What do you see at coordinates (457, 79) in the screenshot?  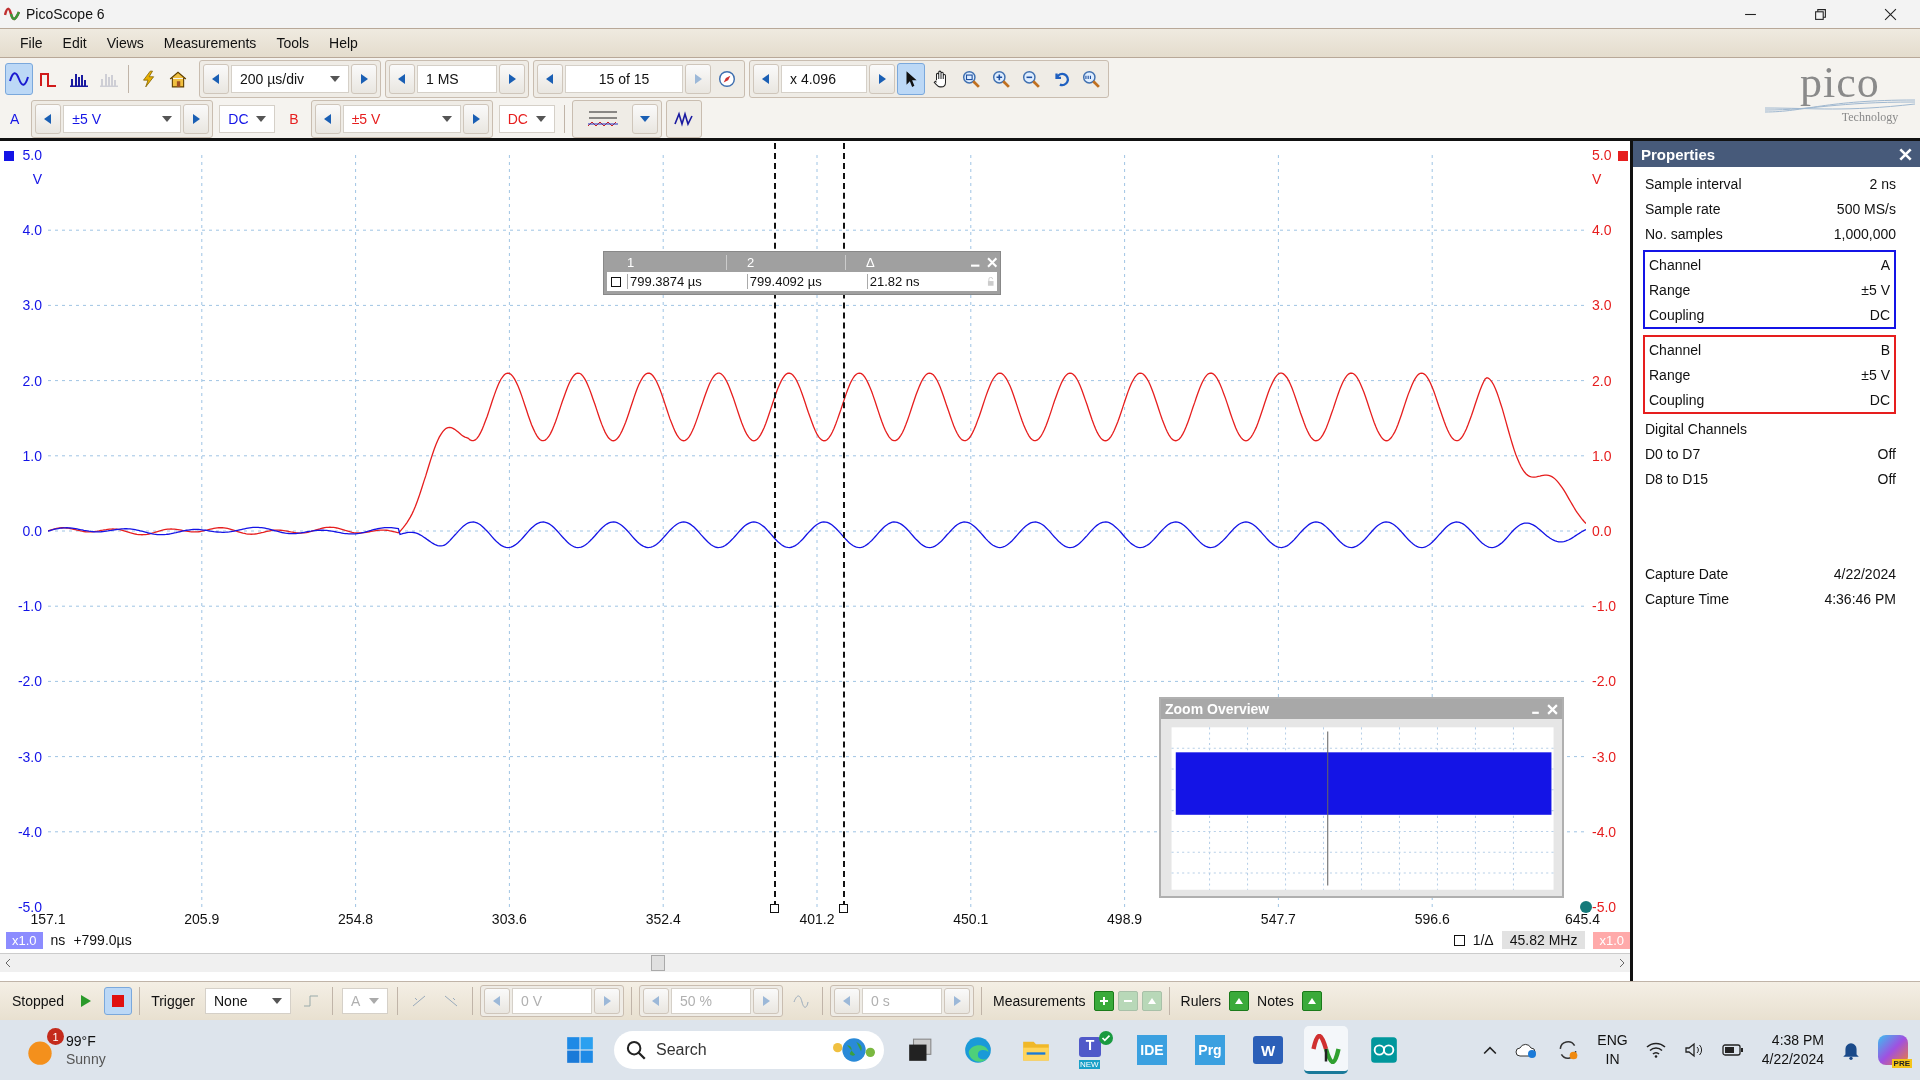 I see `samples-field: 1 MS` at bounding box center [457, 79].